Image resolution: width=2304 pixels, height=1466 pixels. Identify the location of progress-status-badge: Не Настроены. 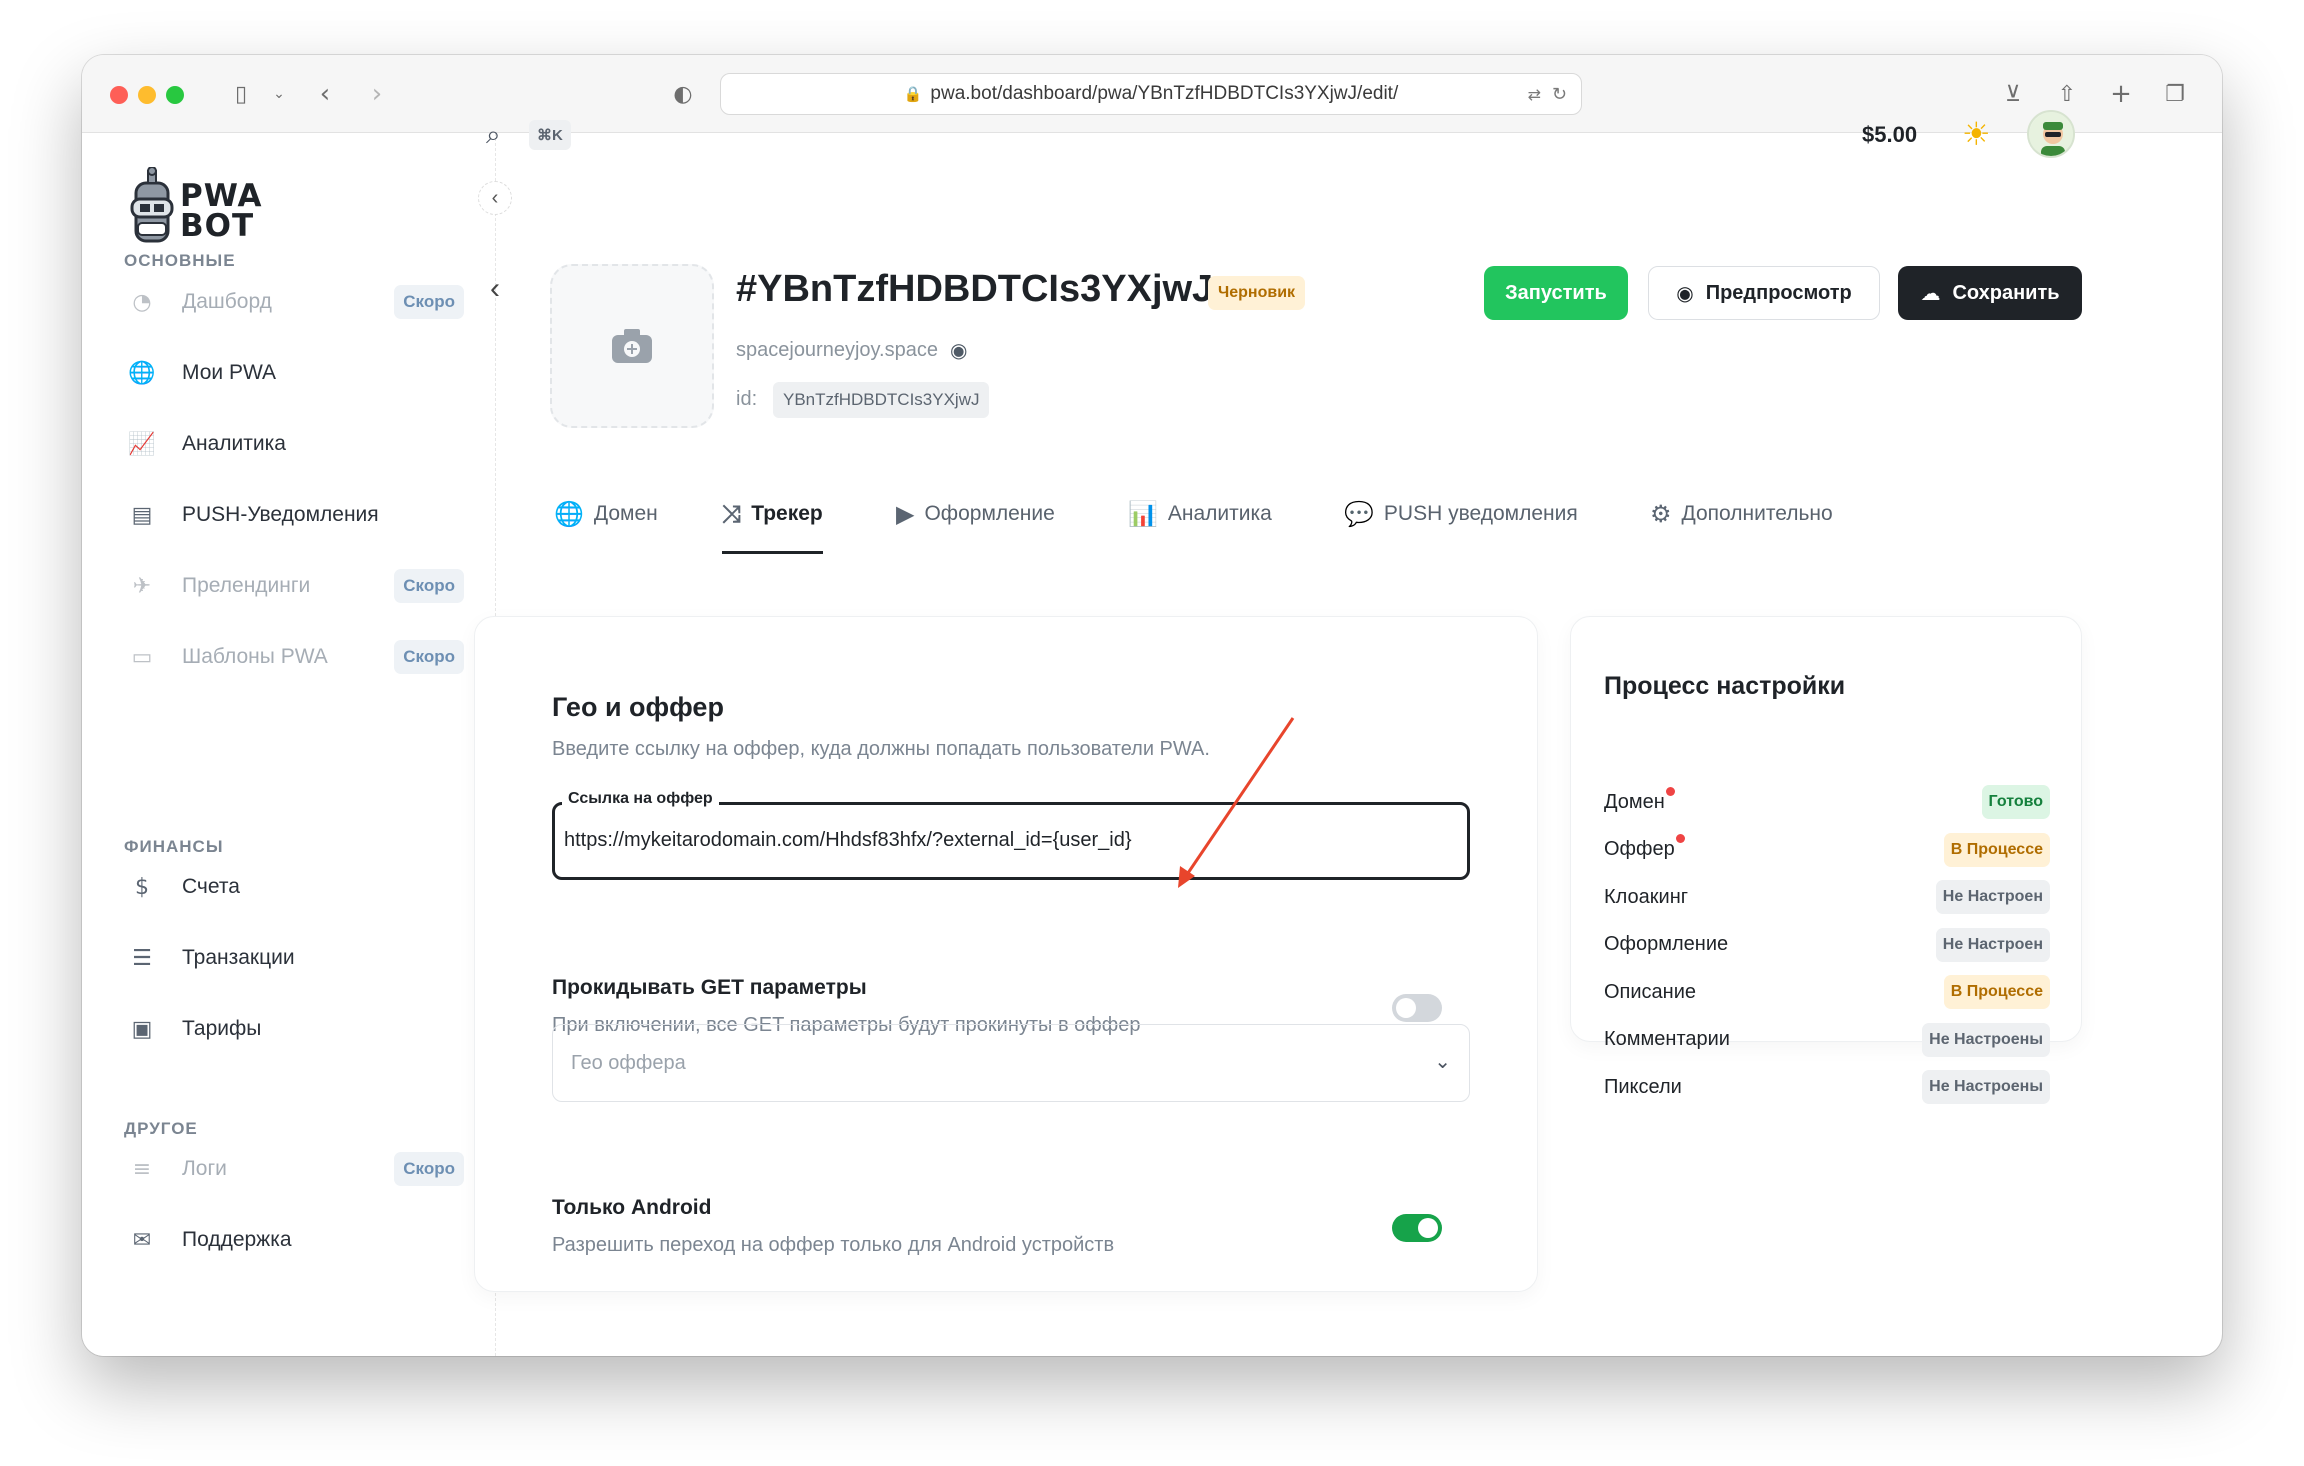
(1986, 1039).